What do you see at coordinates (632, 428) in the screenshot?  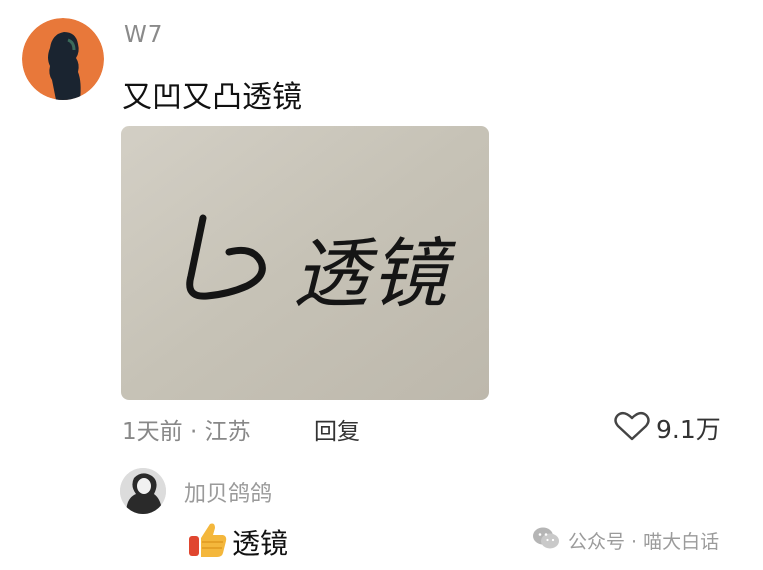 I see `heart-outline-icon` at bounding box center [632, 428].